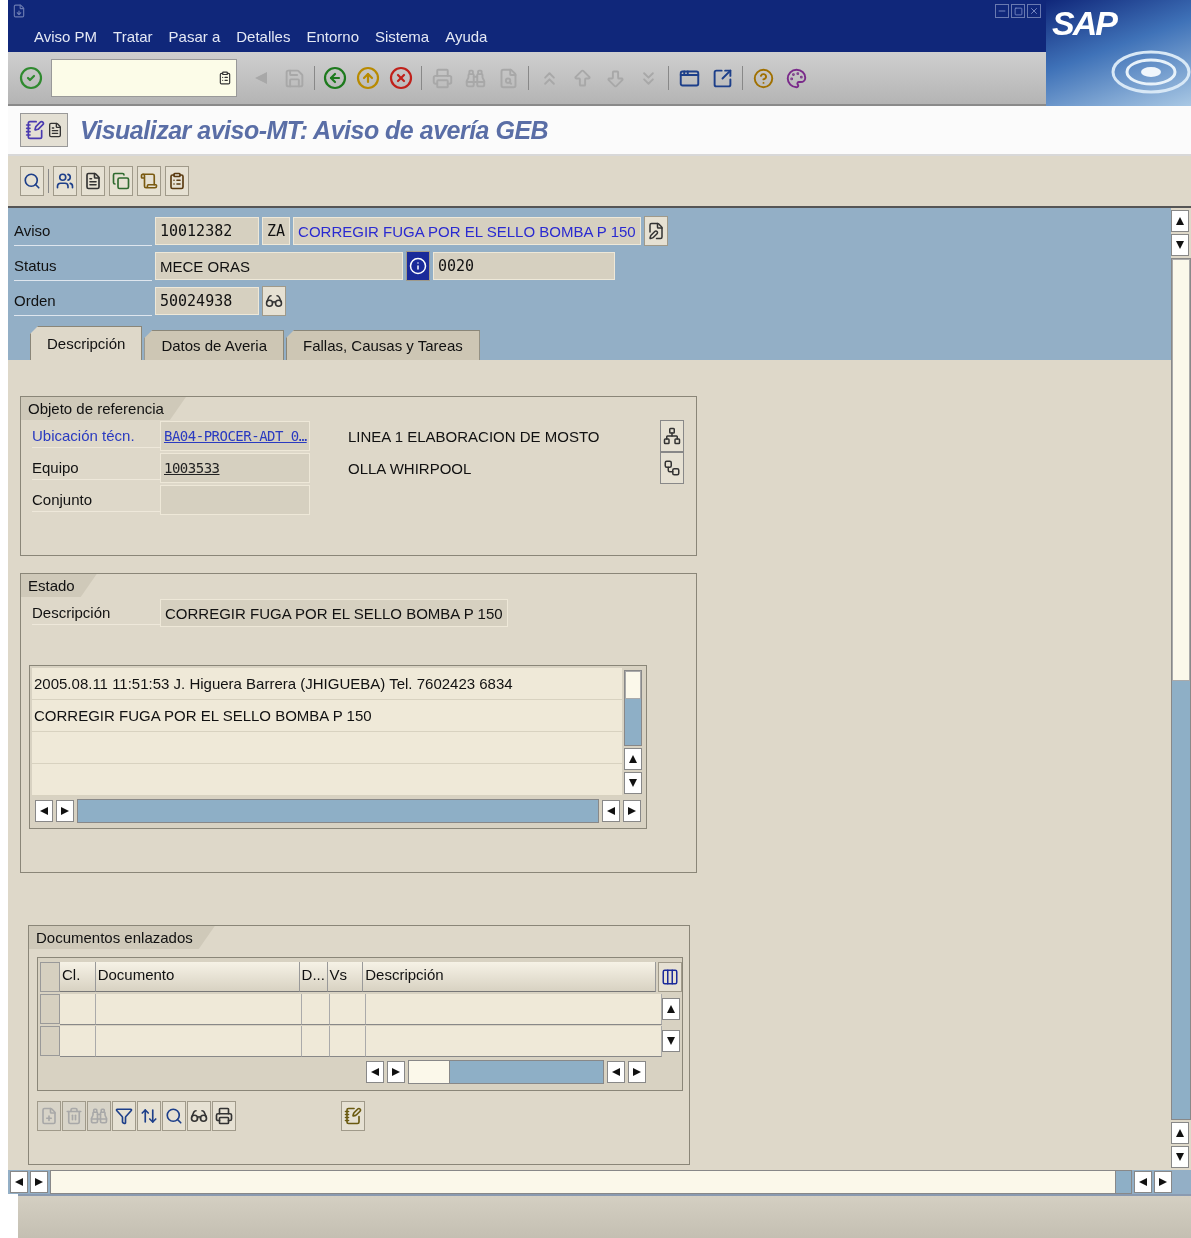  I want to click on menu-button, so click(44, 130).